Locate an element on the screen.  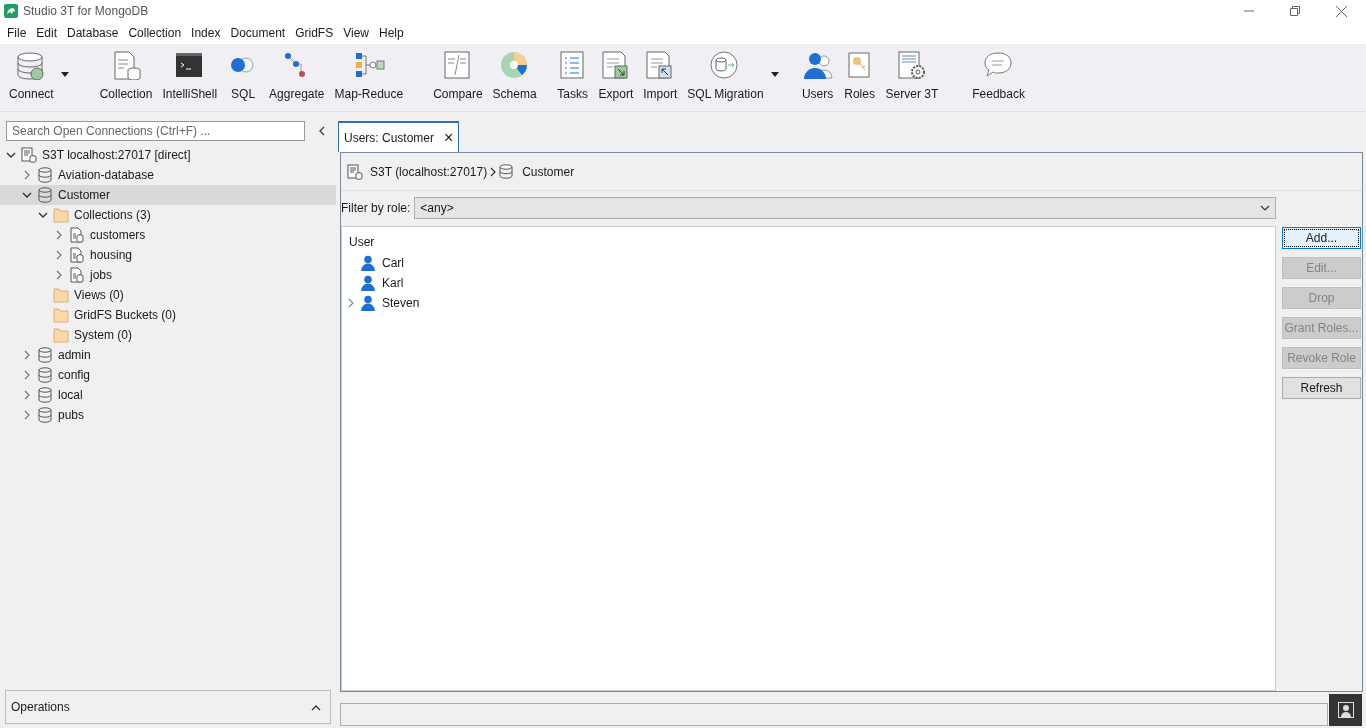
tree-item: Collections (3) is located at coordinates (168, 215).